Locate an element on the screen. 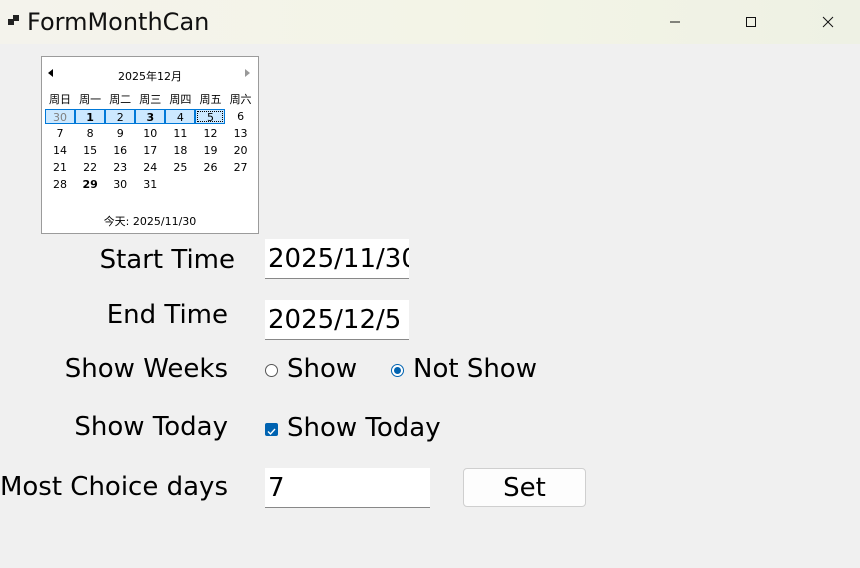 This screenshot has height=568, width=860. calendar-week: 14 15 16 17 18 19 20 is located at coordinates (150, 151).